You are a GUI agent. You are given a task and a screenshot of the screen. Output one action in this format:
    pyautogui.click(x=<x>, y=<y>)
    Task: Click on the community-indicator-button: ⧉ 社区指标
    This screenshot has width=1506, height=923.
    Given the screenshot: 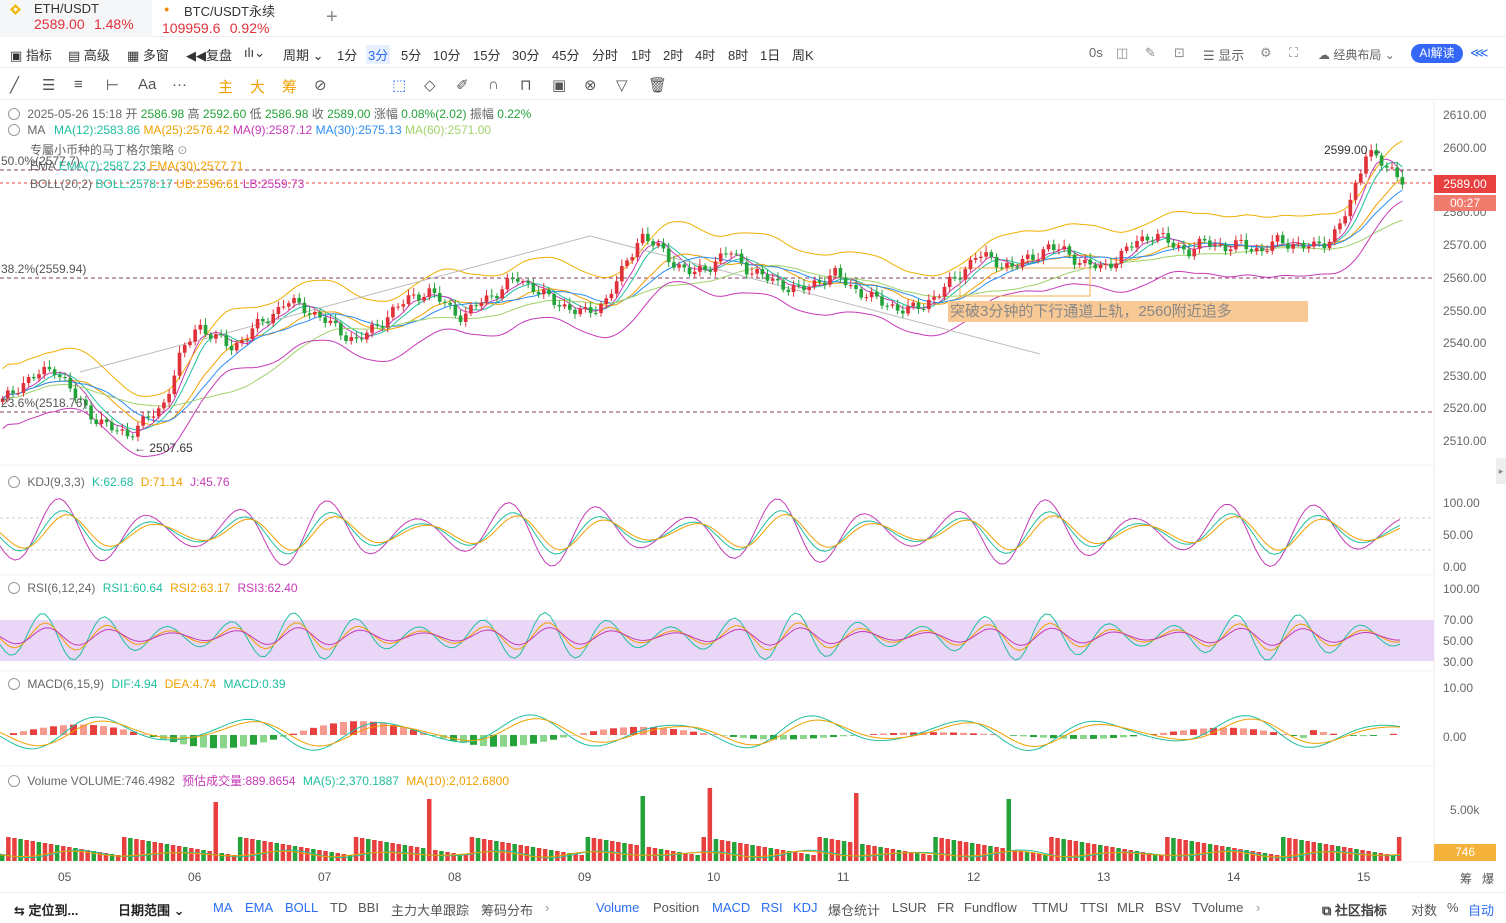 What is the action you would take?
    pyautogui.click(x=1354, y=909)
    